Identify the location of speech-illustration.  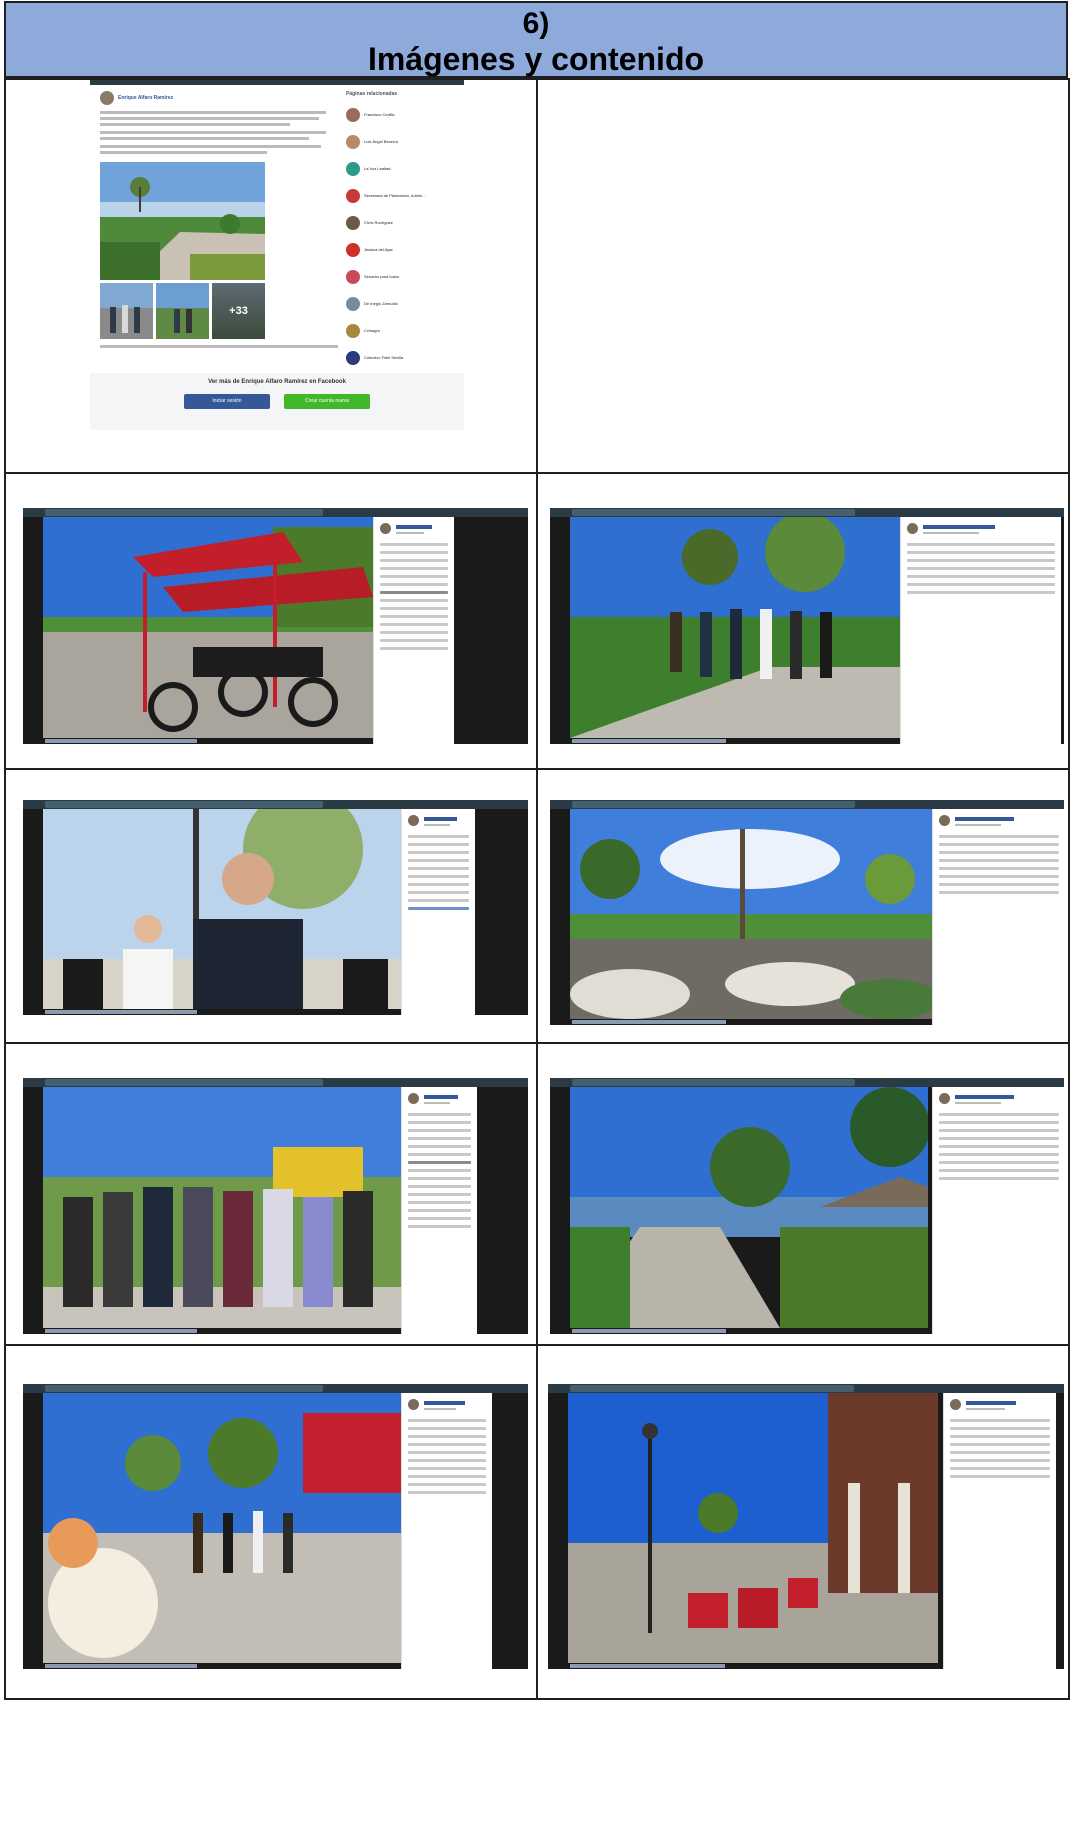
(222, 909).